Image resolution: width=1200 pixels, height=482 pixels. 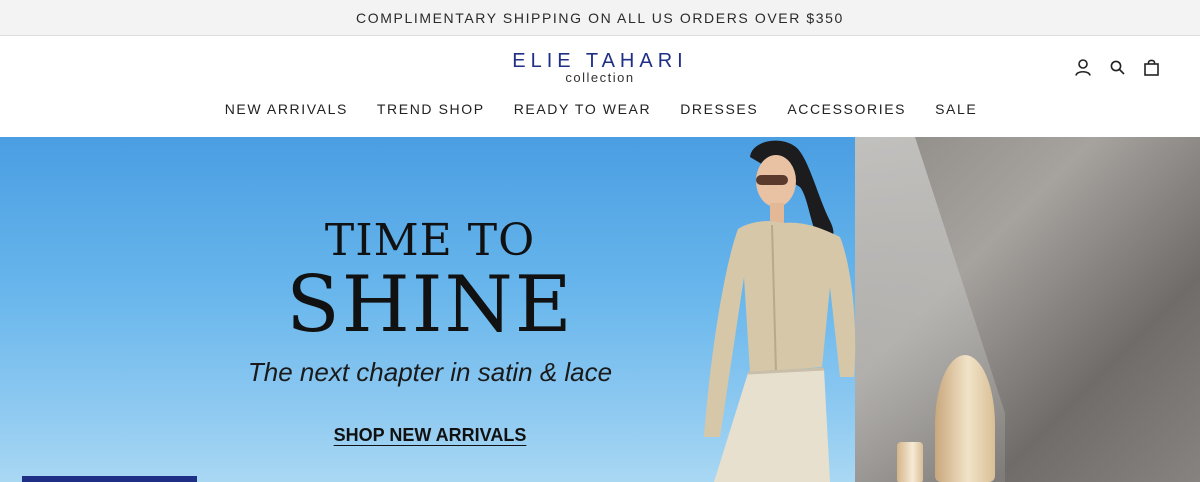 I want to click on shop-new-arrivals-link: SHOP NEW ARRIVALS, so click(x=430, y=435).